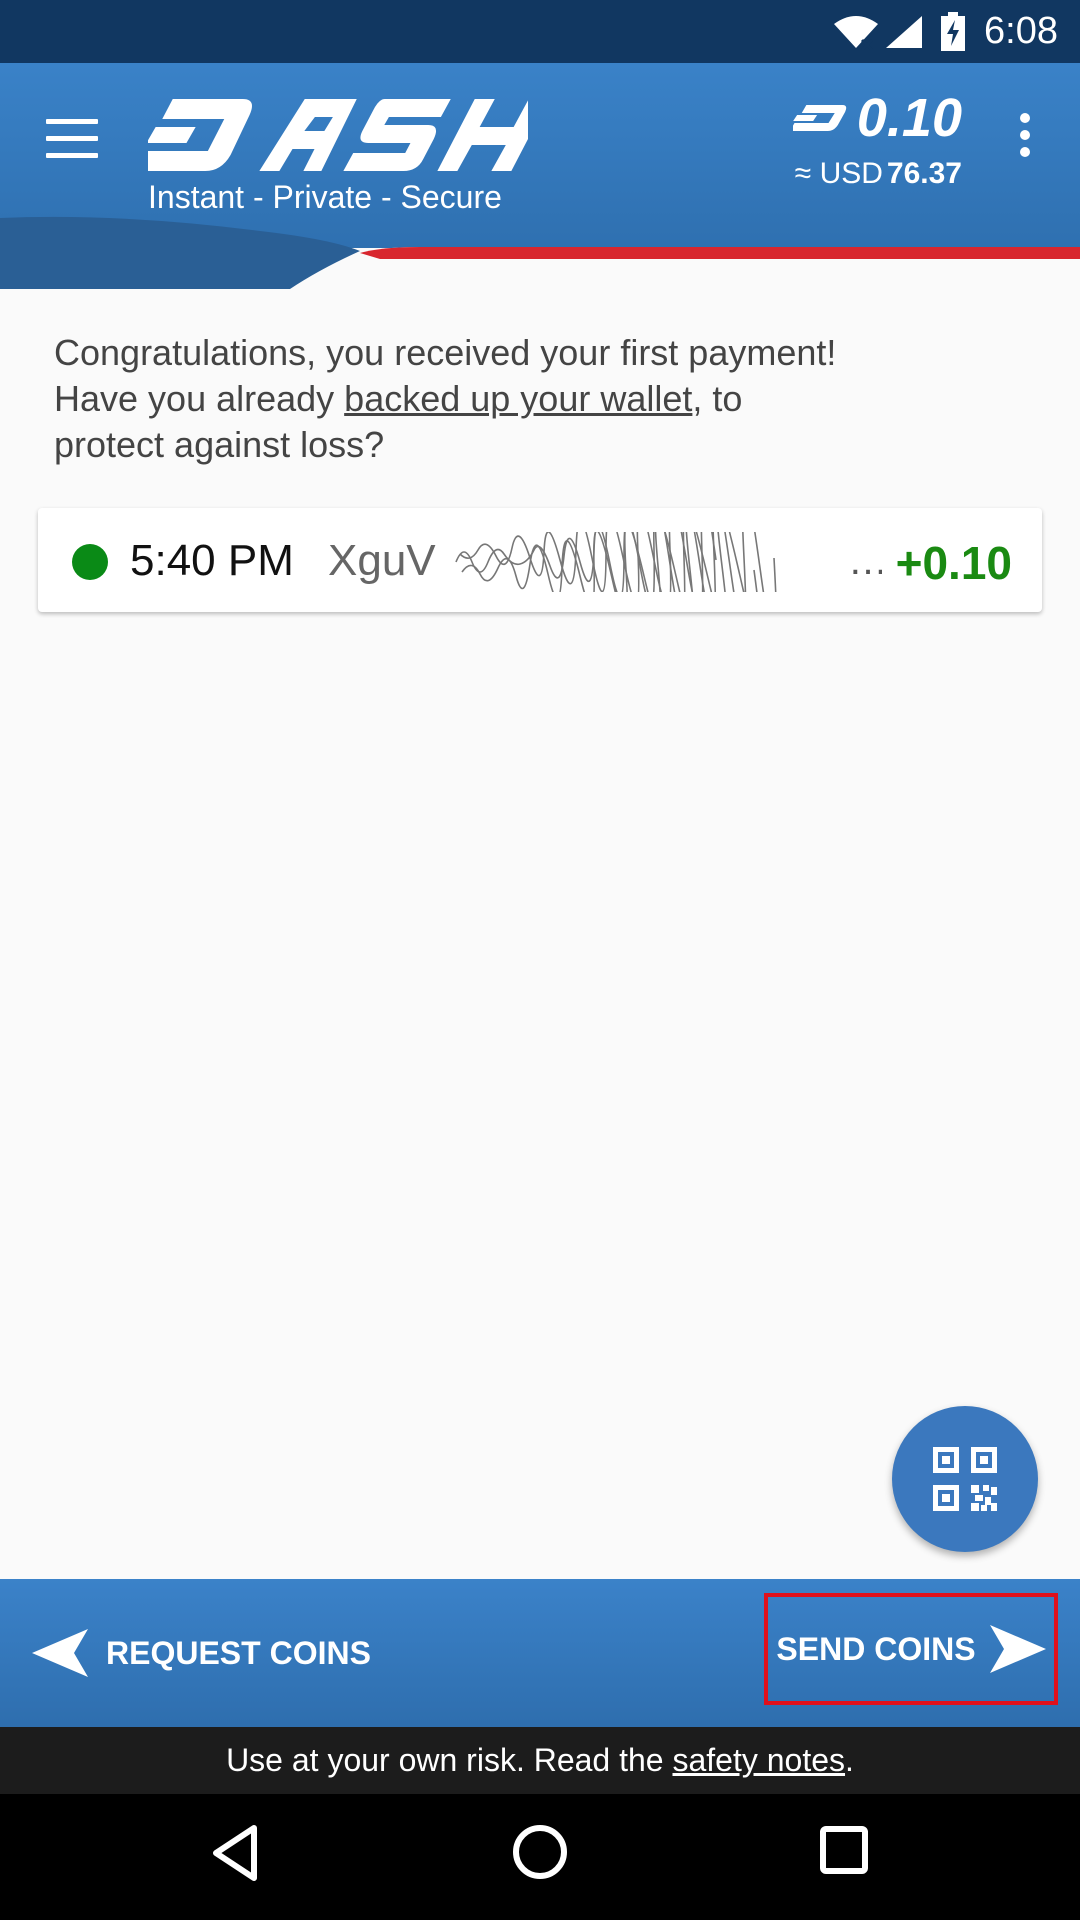 Image resolution: width=1080 pixels, height=1920 pixels. I want to click on balance-amount: 0.10, so click(877, 118).